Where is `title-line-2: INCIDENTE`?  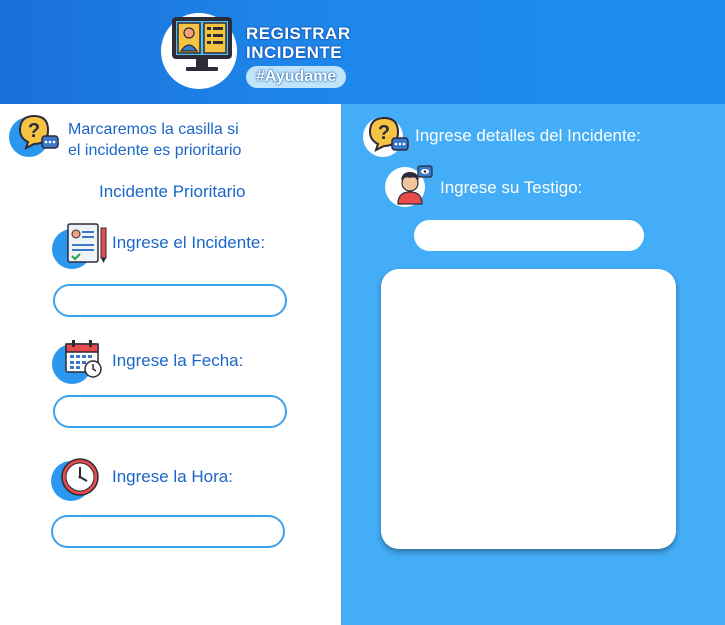 title-line-2: INCIDENTE is located at coordinates (294, 52).